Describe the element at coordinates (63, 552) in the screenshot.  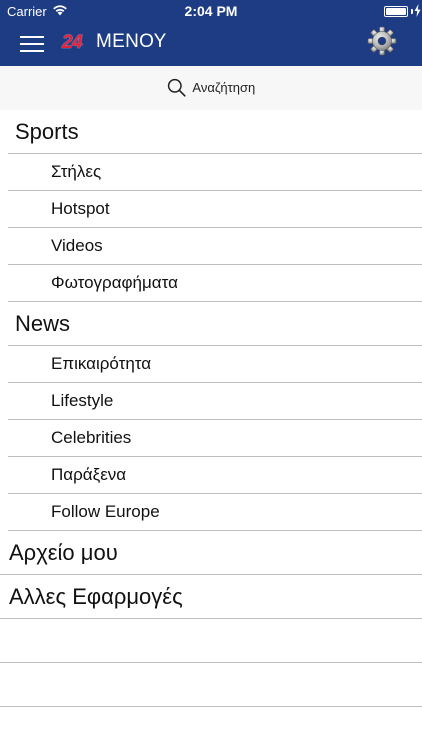
I see `menu-item-label: Αρχείο μου` at that location.